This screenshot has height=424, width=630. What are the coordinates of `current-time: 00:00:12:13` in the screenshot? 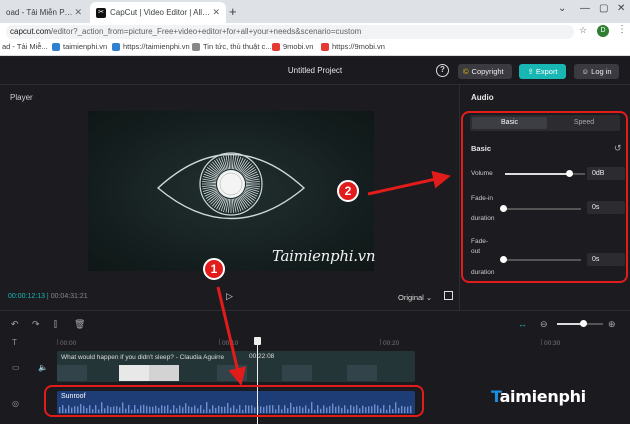 It's located at (26, 296).